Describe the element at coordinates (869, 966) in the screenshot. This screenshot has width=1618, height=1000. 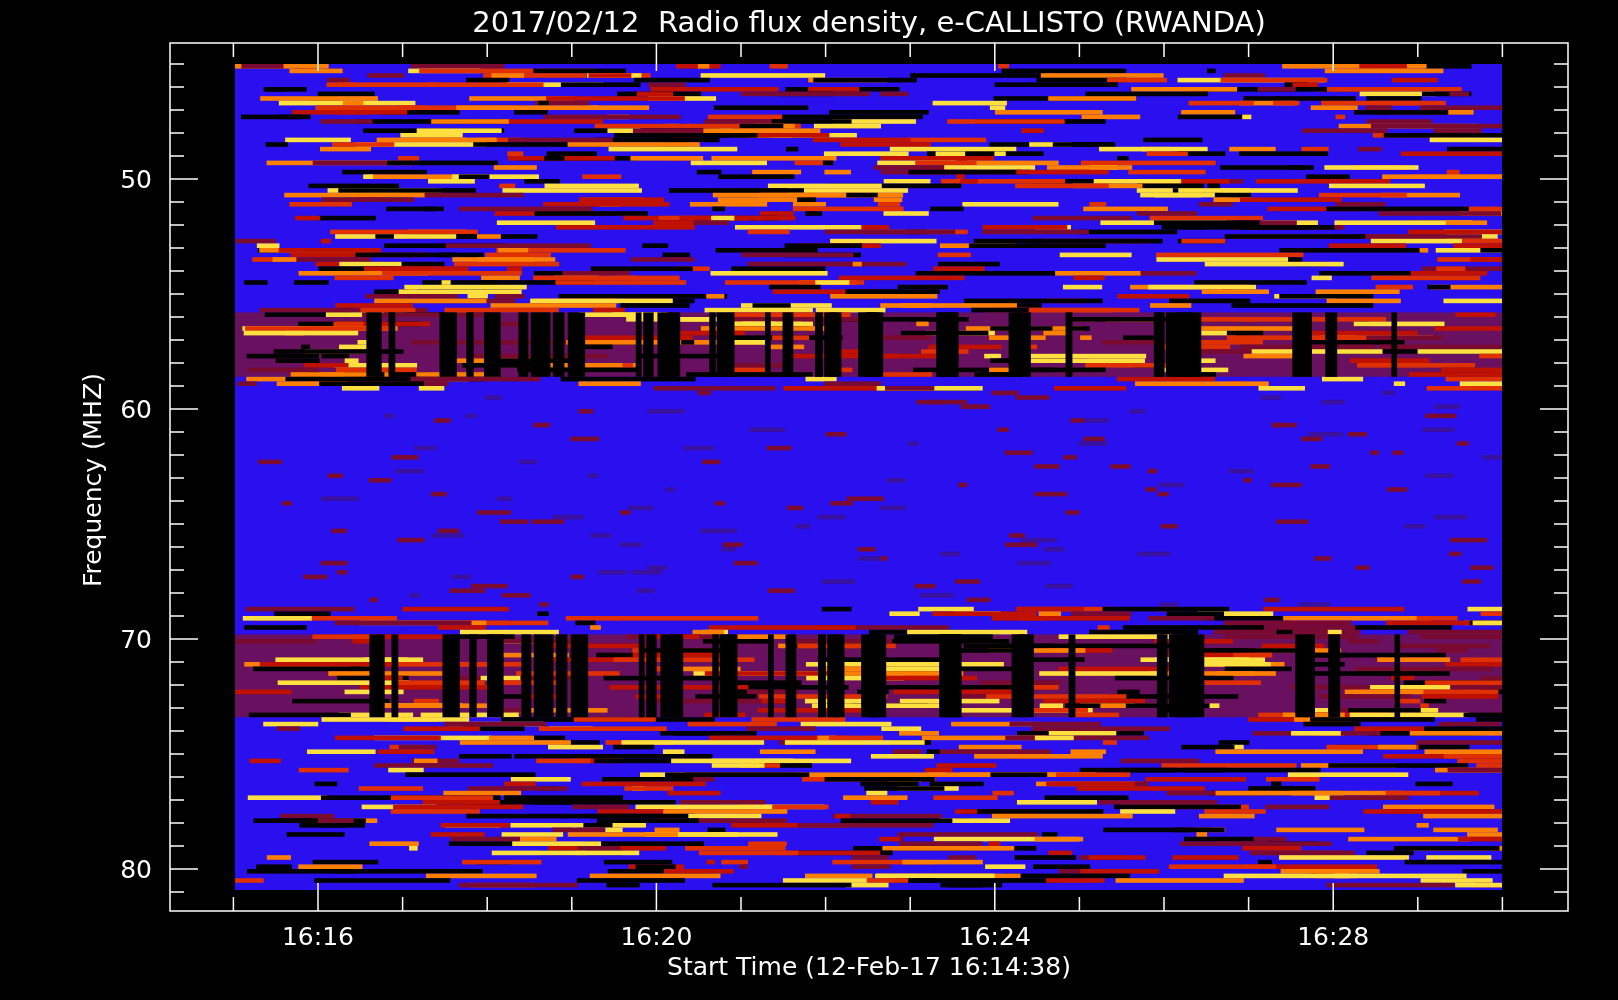
I see `x-axis-label: Start Time (12-Feb-17 16:14:38)` at that location.